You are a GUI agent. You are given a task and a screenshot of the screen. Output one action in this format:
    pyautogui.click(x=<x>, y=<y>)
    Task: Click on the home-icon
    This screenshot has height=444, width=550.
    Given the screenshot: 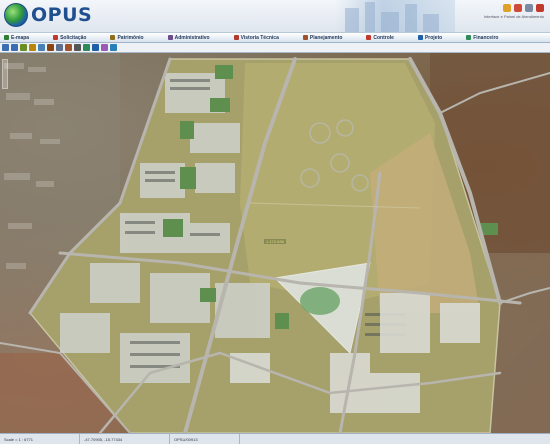 What is the action you would take?
    pyautogui.click(x=32, y=47)
    